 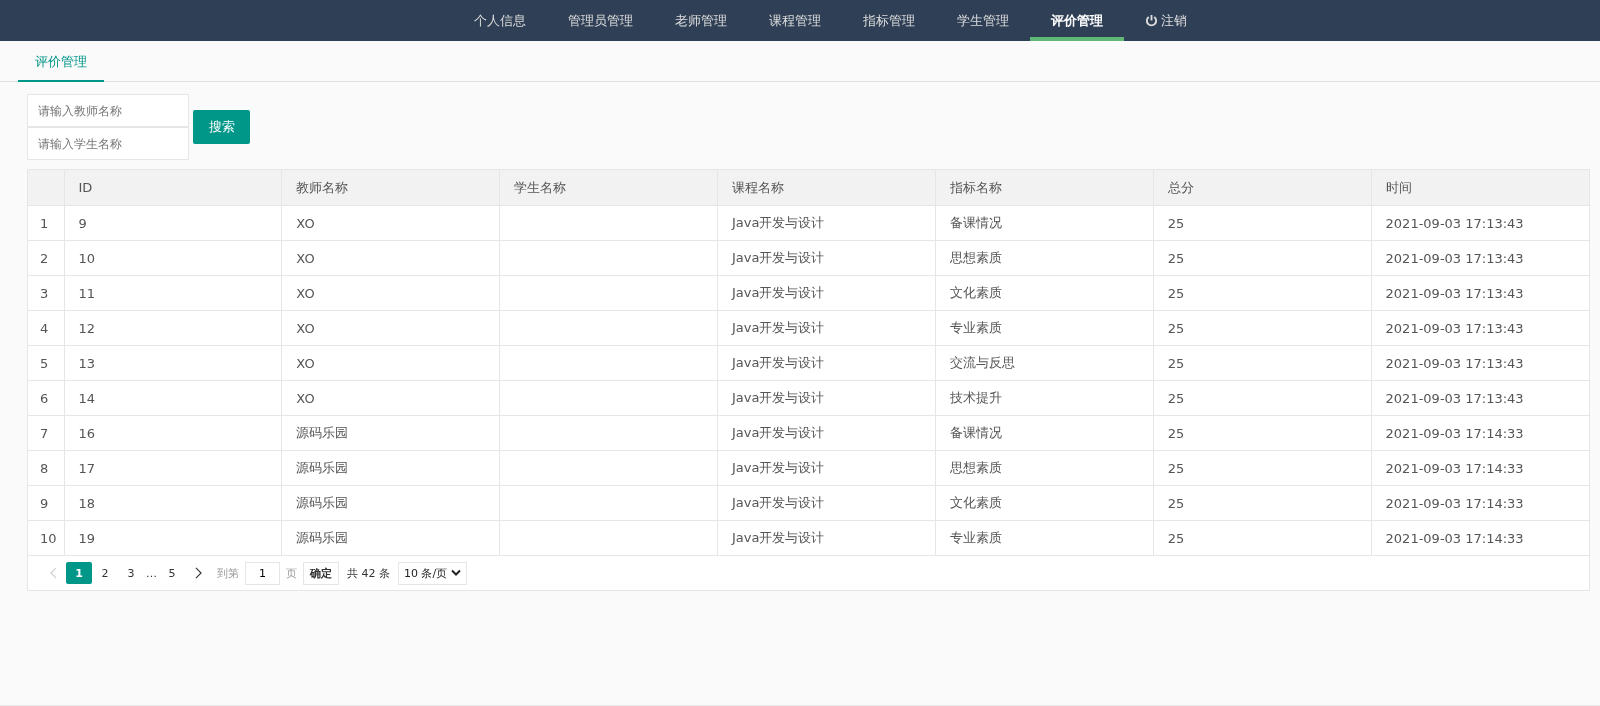 What do you see at coordinates (173, 293) in the screenshot?
I see `table-cell: 11` at bounding box center [173, 293].